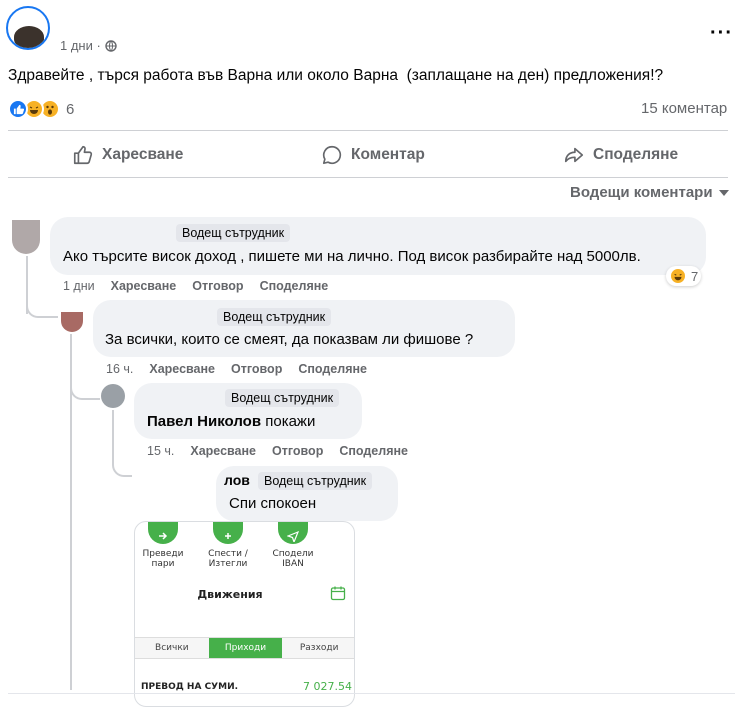 This screenshot has width=735, height=707. Describe the element at coordinates (293, 559) in the screenshot. I see `send-iban-label: Сподели IBAN` at that location.